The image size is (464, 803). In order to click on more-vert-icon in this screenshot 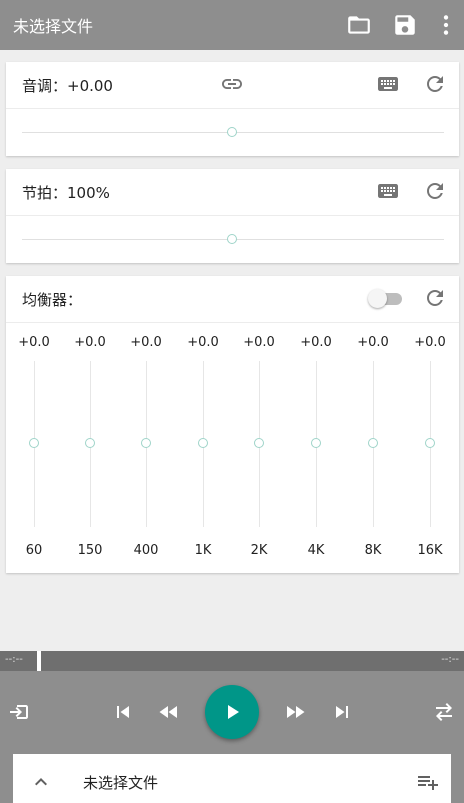, I will do `click(446, 25)`.